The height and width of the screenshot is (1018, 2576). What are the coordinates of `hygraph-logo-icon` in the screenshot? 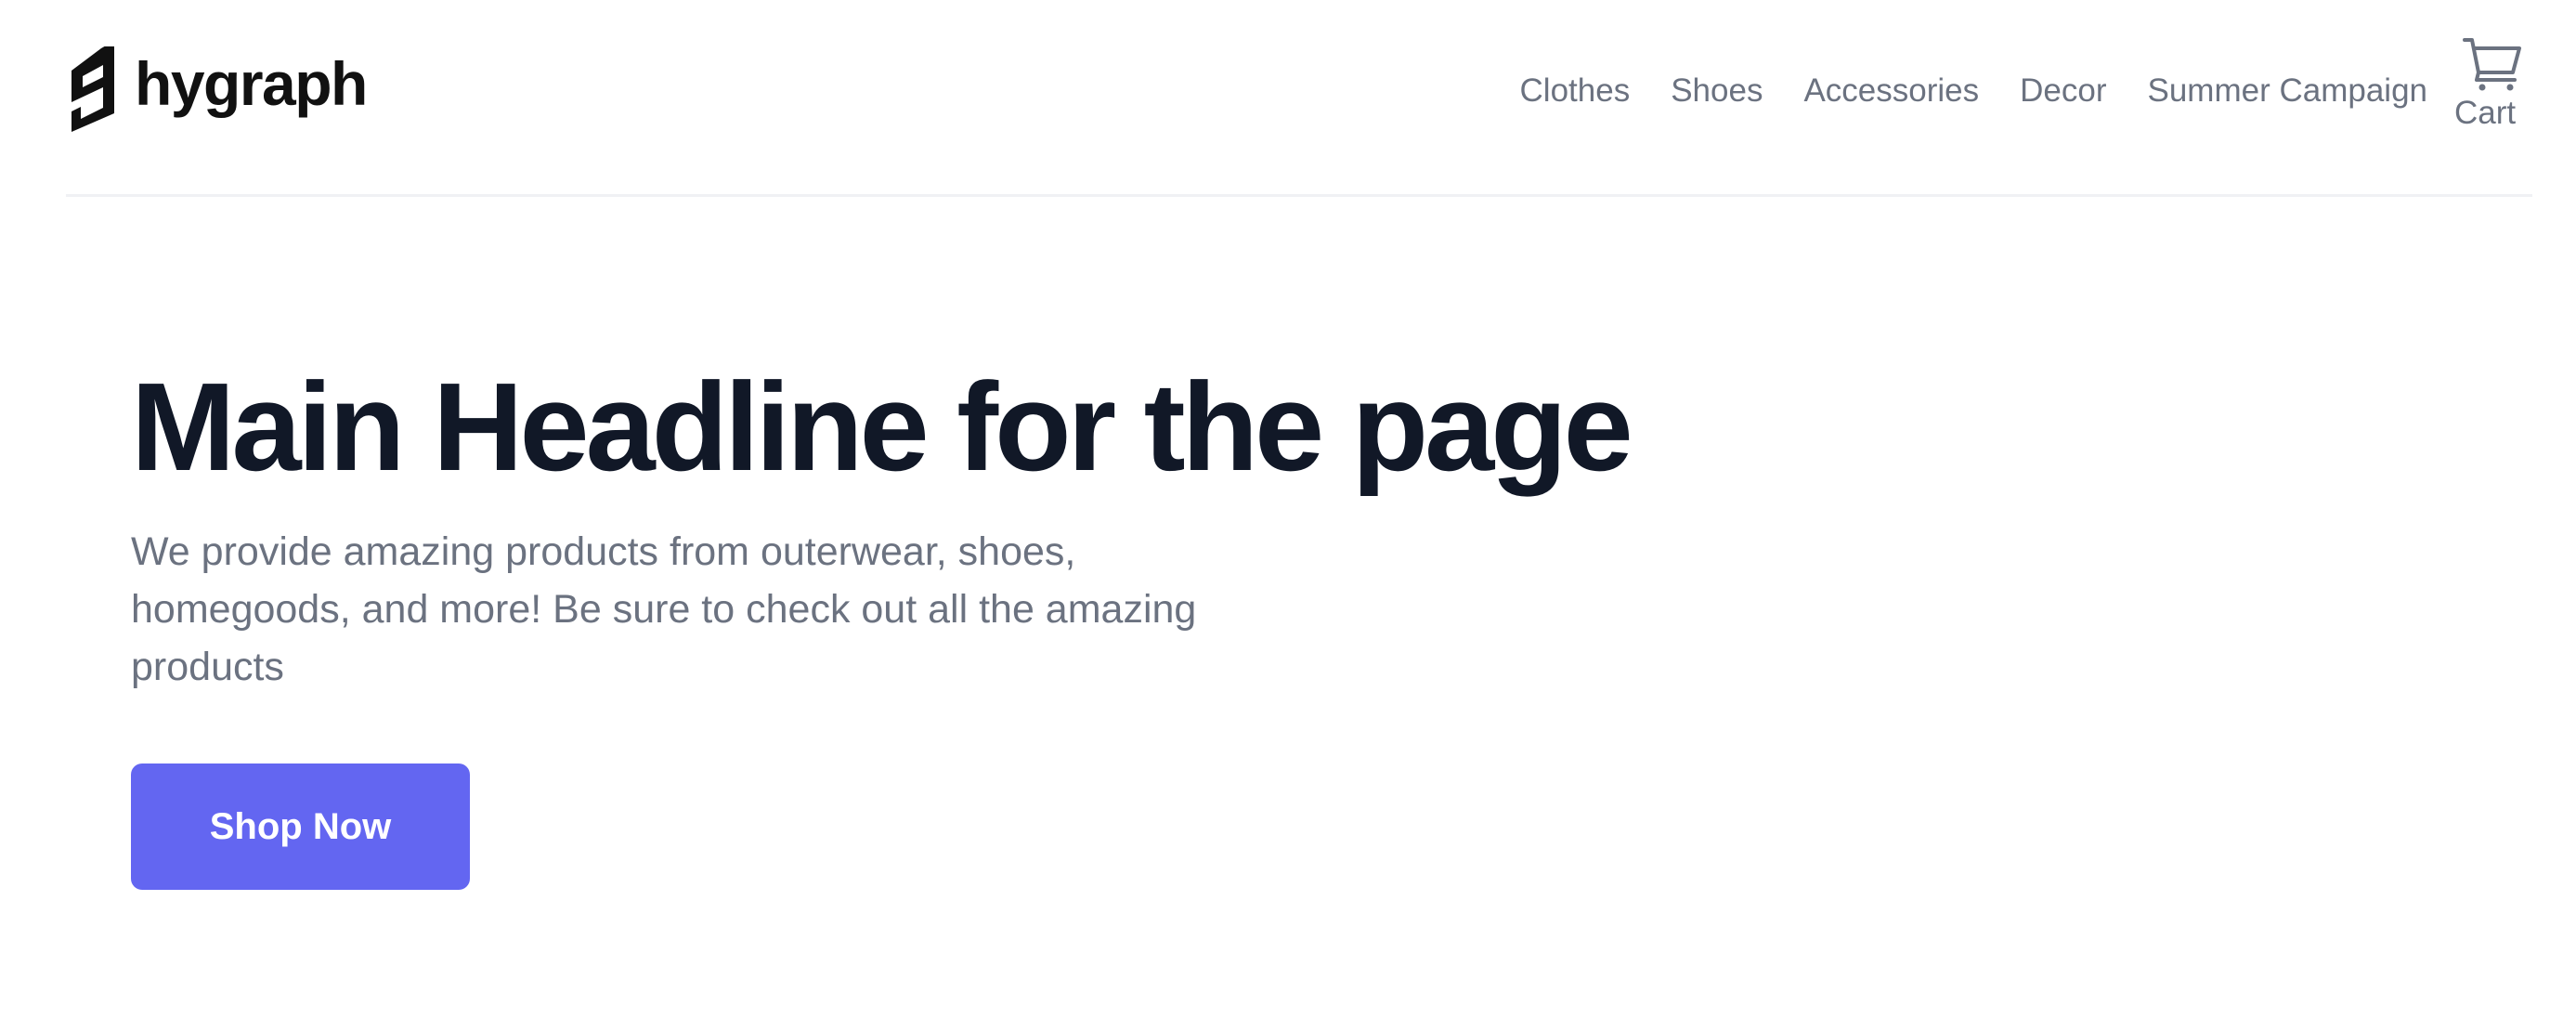 It's located at (93, 89).